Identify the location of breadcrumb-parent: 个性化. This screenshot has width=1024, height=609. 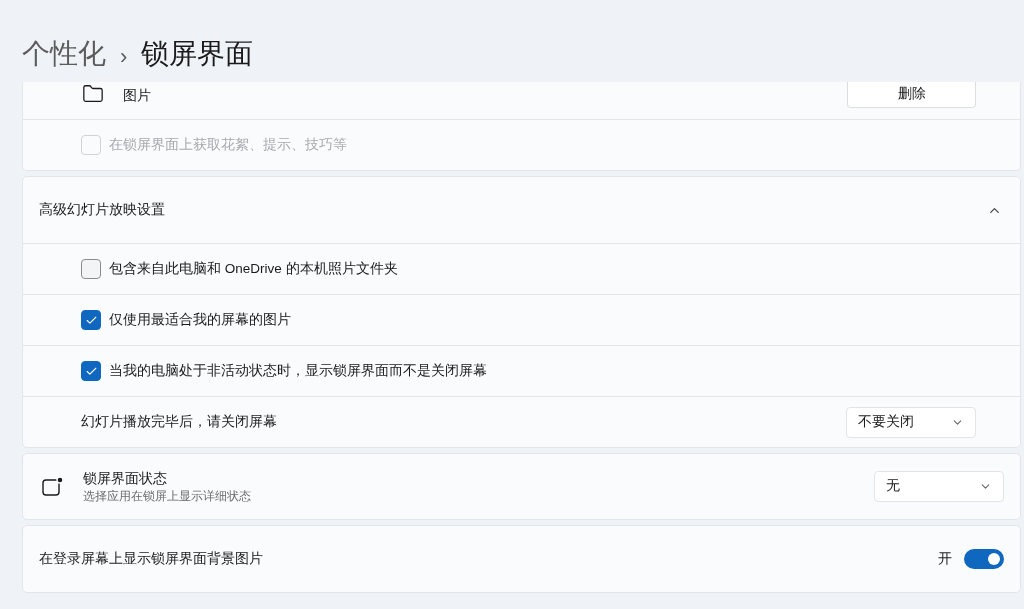
(64, 54).